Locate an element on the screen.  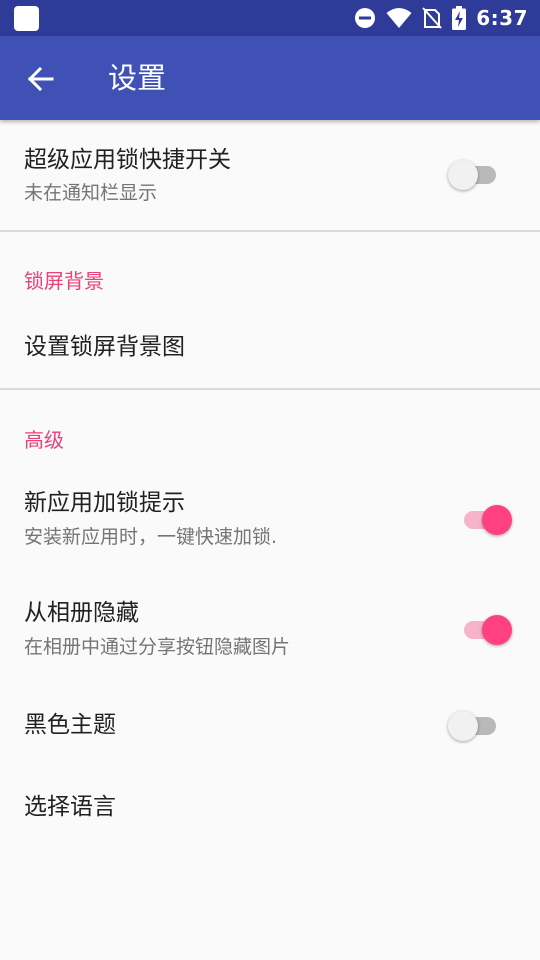
dark-theme-switch is located at coordinates (476, 725).